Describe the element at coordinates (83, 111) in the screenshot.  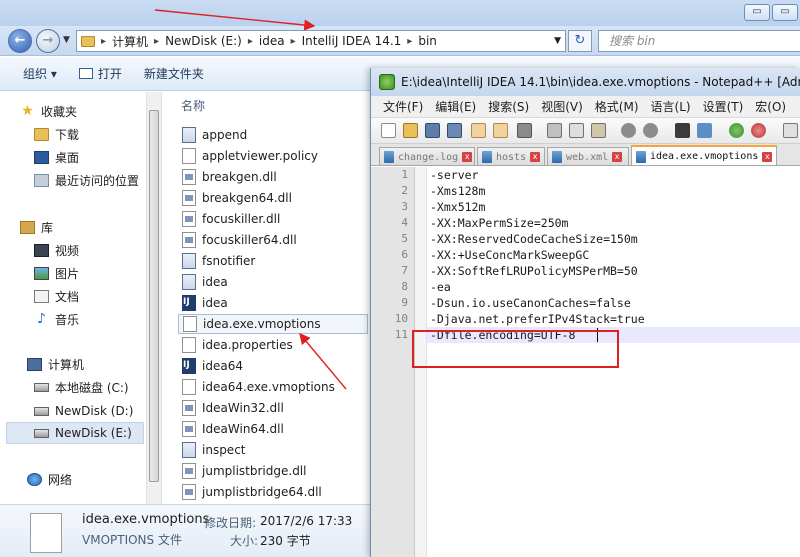
I see `nav-favorites: ★ 收藏夹` at that location.